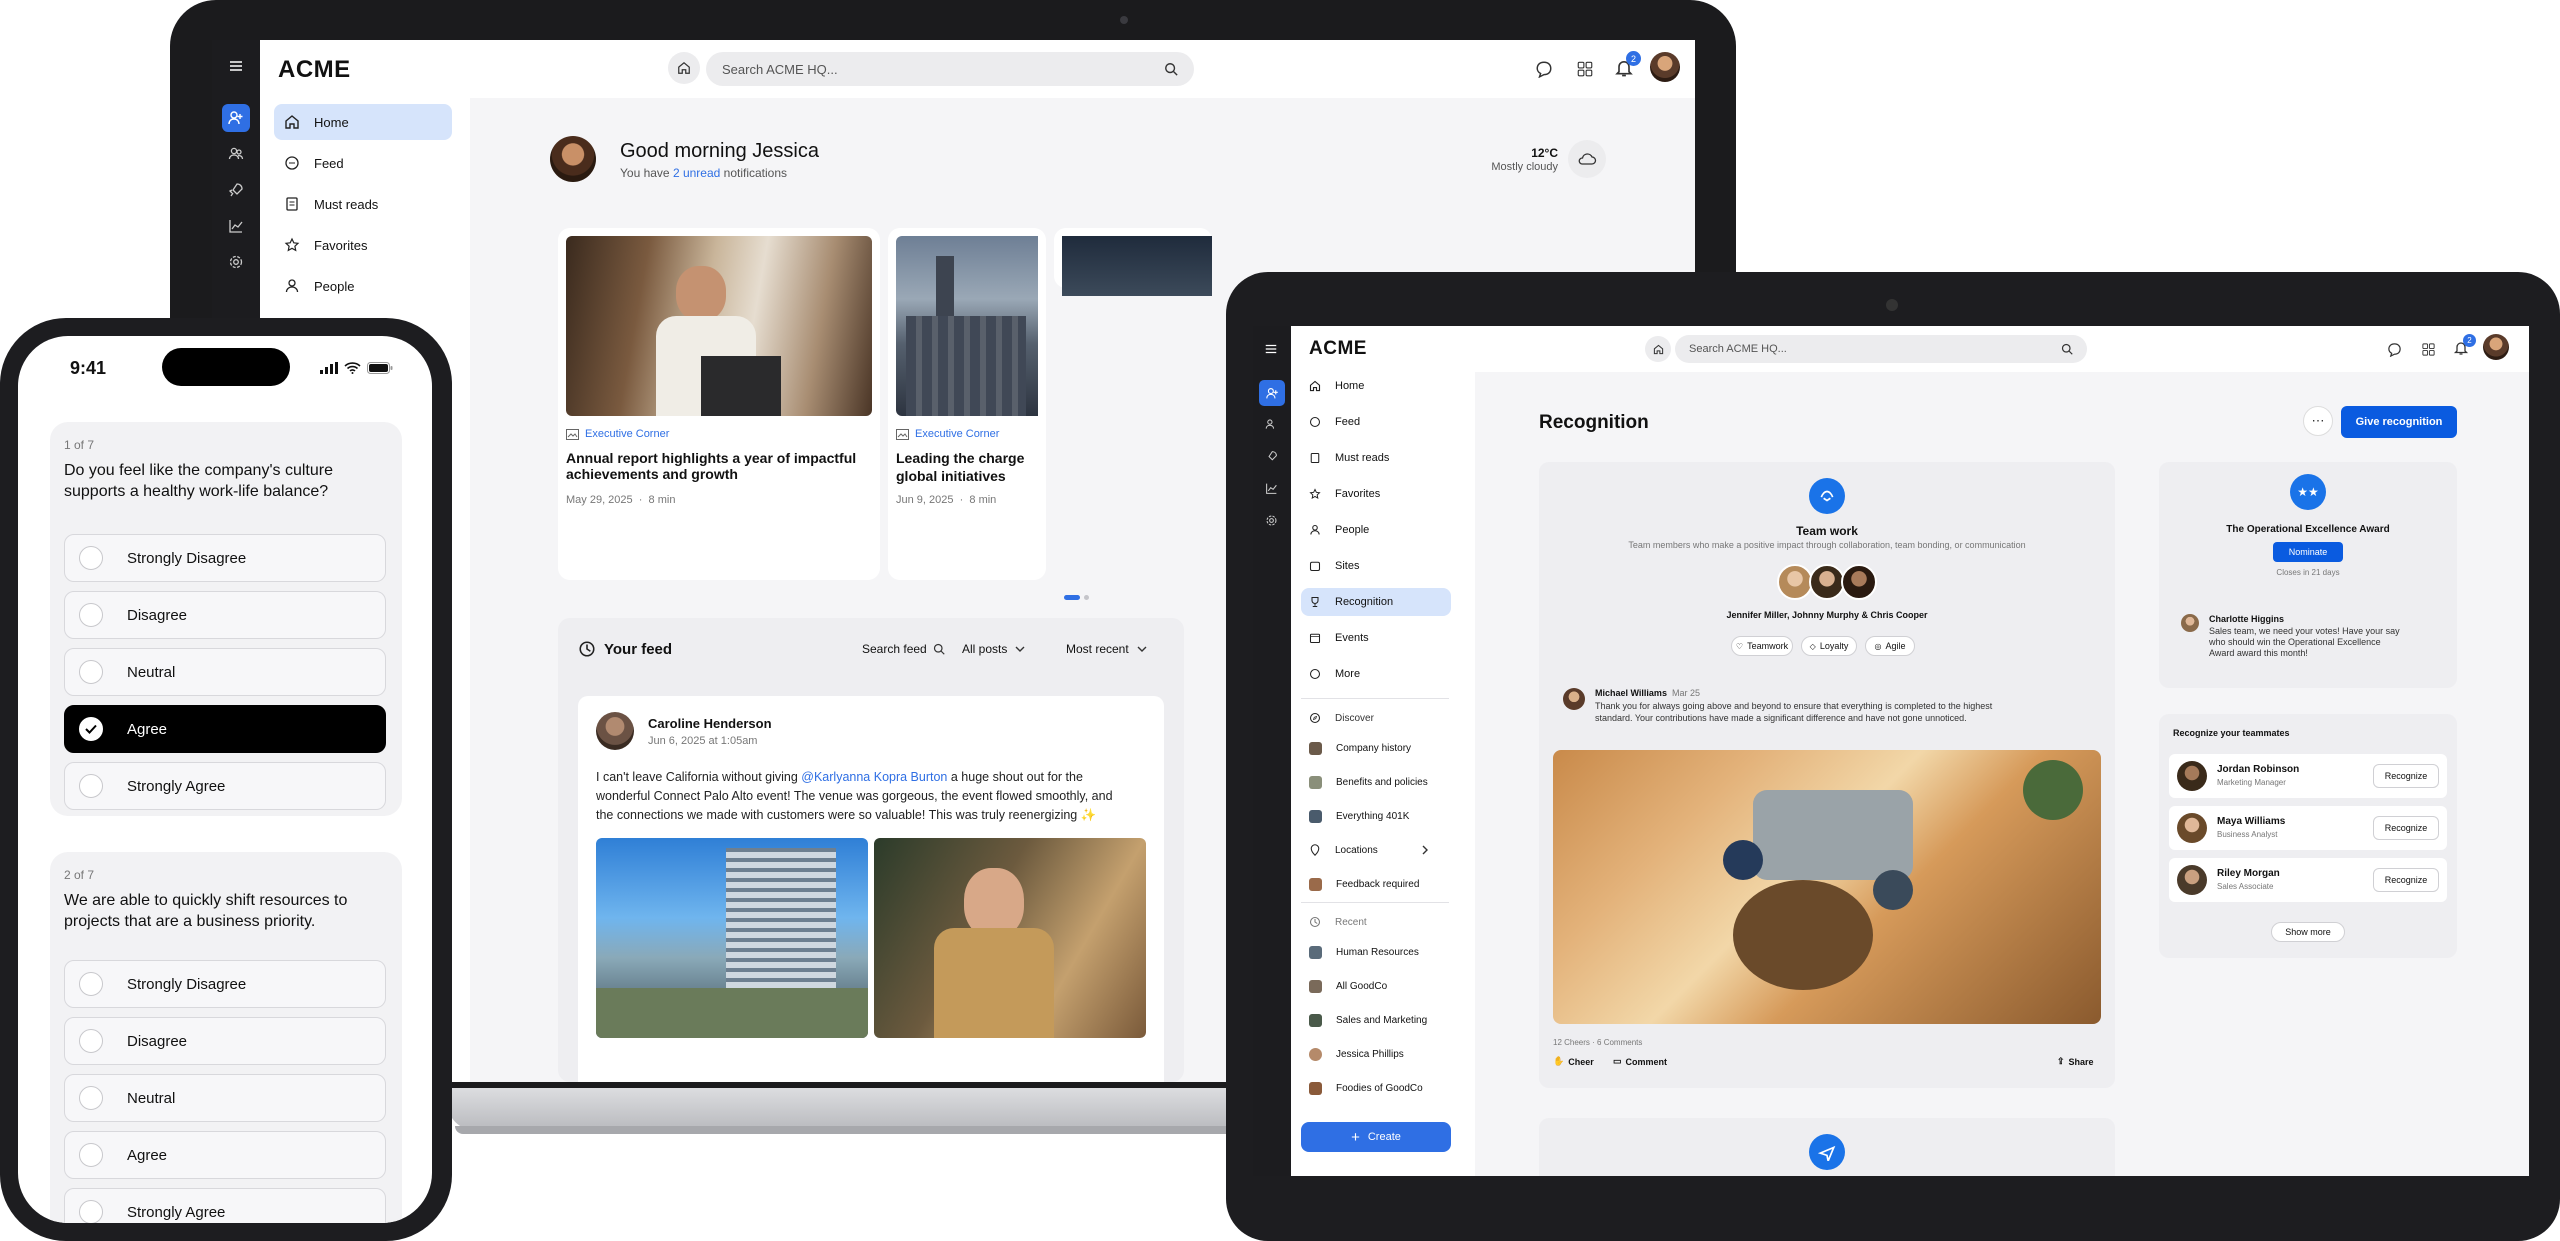  What do you see at coordinates (874, 777) in the screenshot?
I see `post-mention: @Karlyanna Kopra Burton` at bounding box center [874, 777].